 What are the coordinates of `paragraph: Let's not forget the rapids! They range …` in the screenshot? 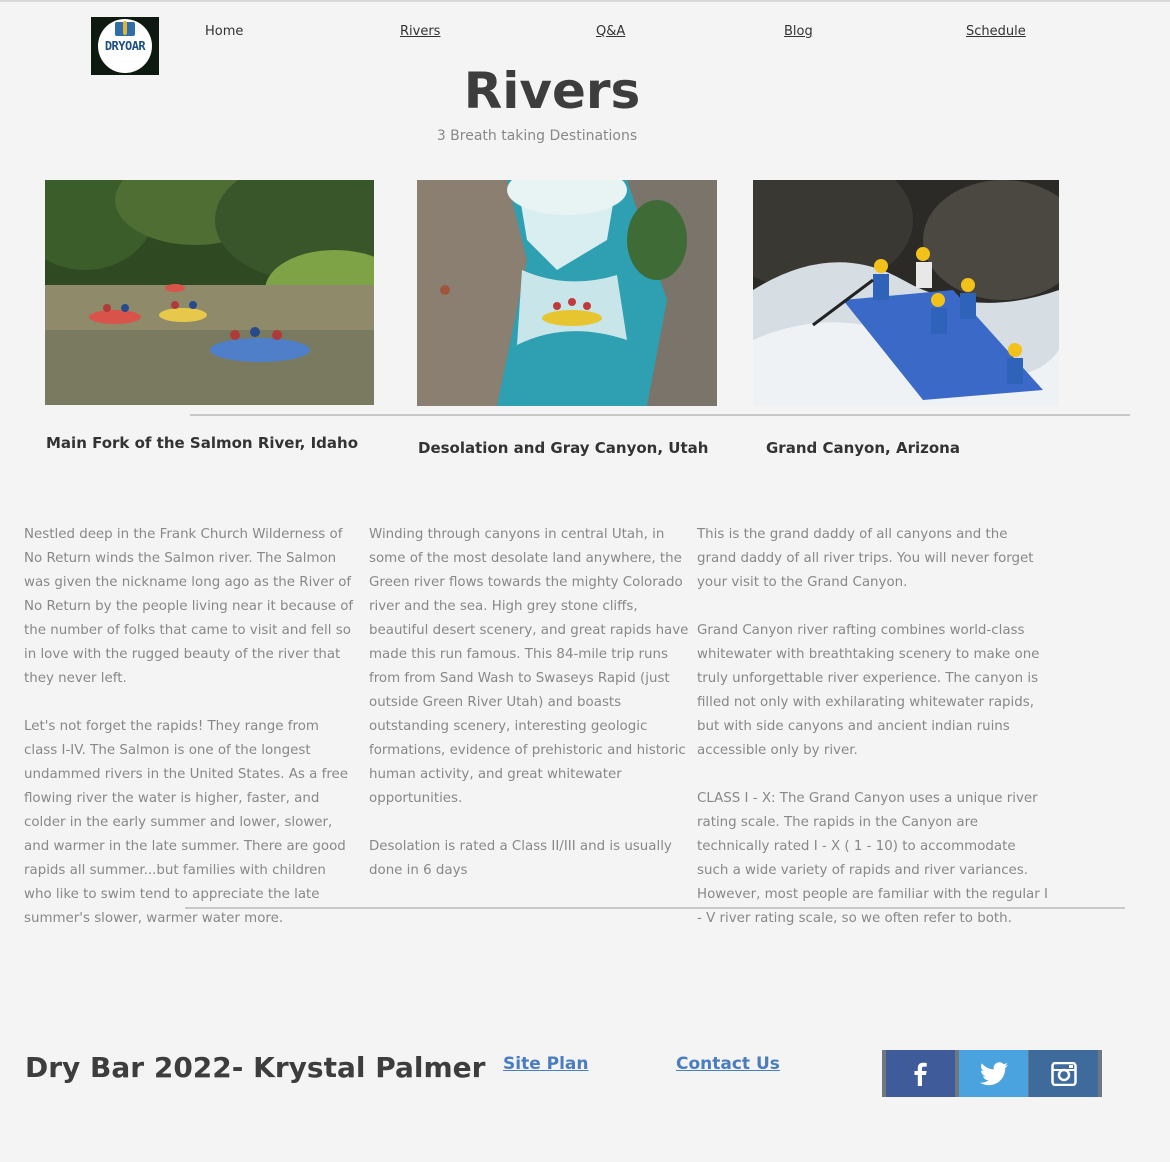 It's located at (186, 822).